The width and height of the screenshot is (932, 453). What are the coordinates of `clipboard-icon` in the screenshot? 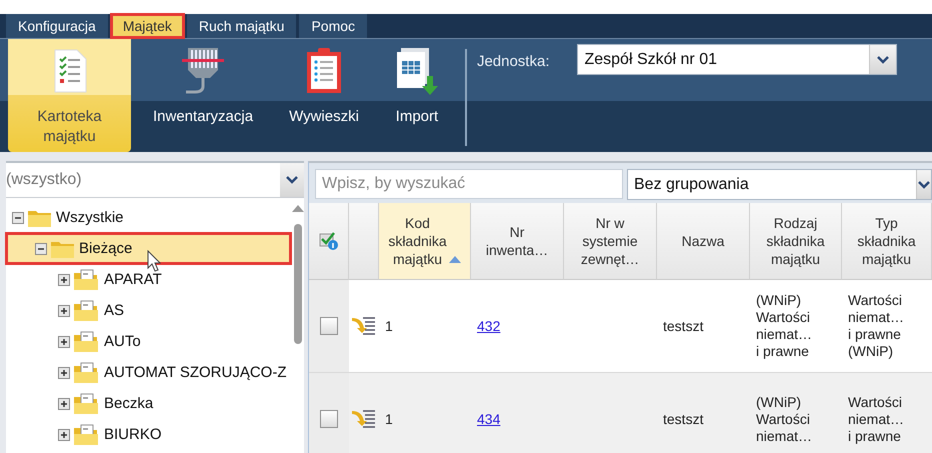 It's located at (324, 71).